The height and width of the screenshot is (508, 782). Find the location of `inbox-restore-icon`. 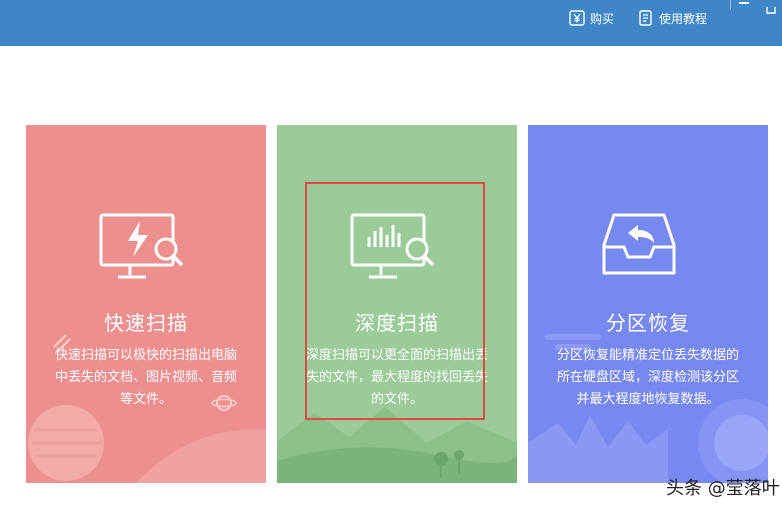

inbox-restore-icon is located at coordinates (639, 244).